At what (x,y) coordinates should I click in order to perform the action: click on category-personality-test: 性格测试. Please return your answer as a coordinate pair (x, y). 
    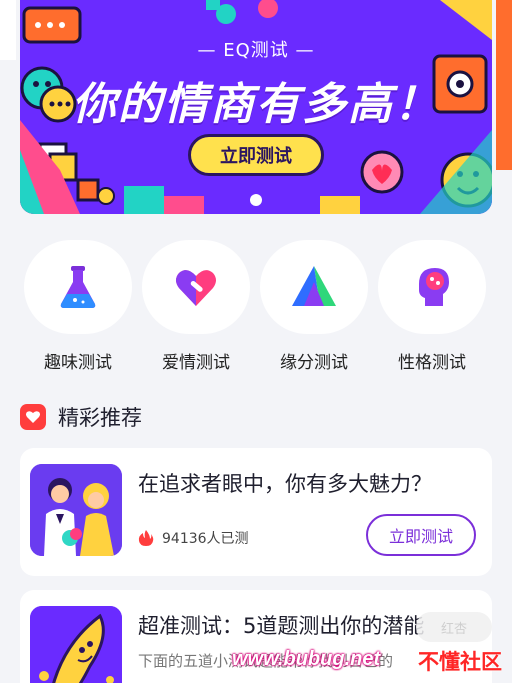
    Looking at the image, I should click on (432, 310).